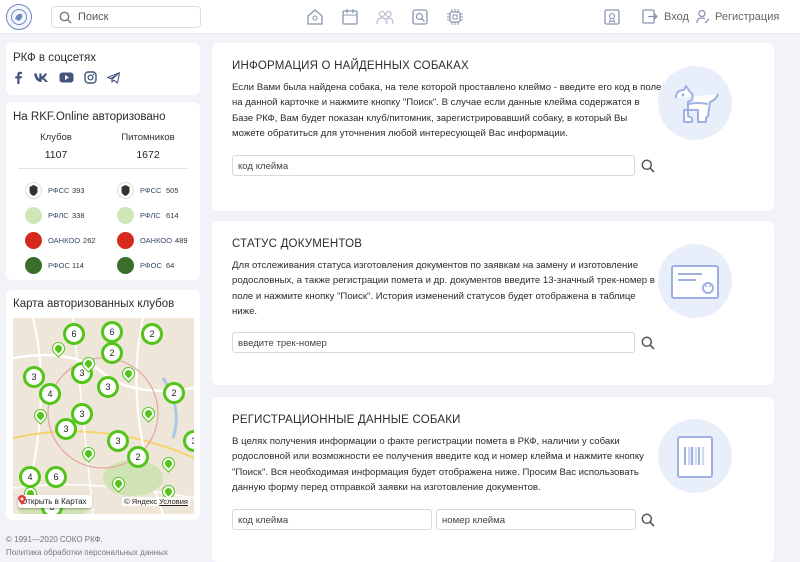 This screenshot has width=800, height=562. I want to click on divider, so click(103, 168).